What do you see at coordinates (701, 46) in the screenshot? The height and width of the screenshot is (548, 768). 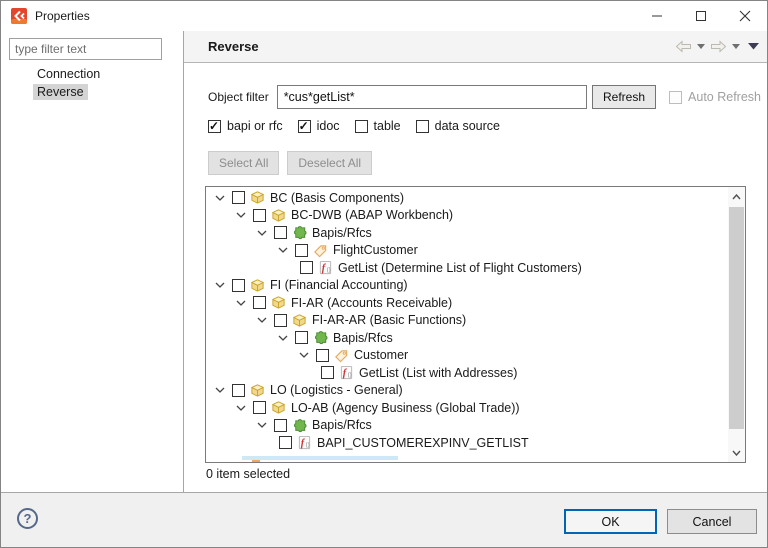 I see `back-dropdown-icon` at bounding box center [701, 46].